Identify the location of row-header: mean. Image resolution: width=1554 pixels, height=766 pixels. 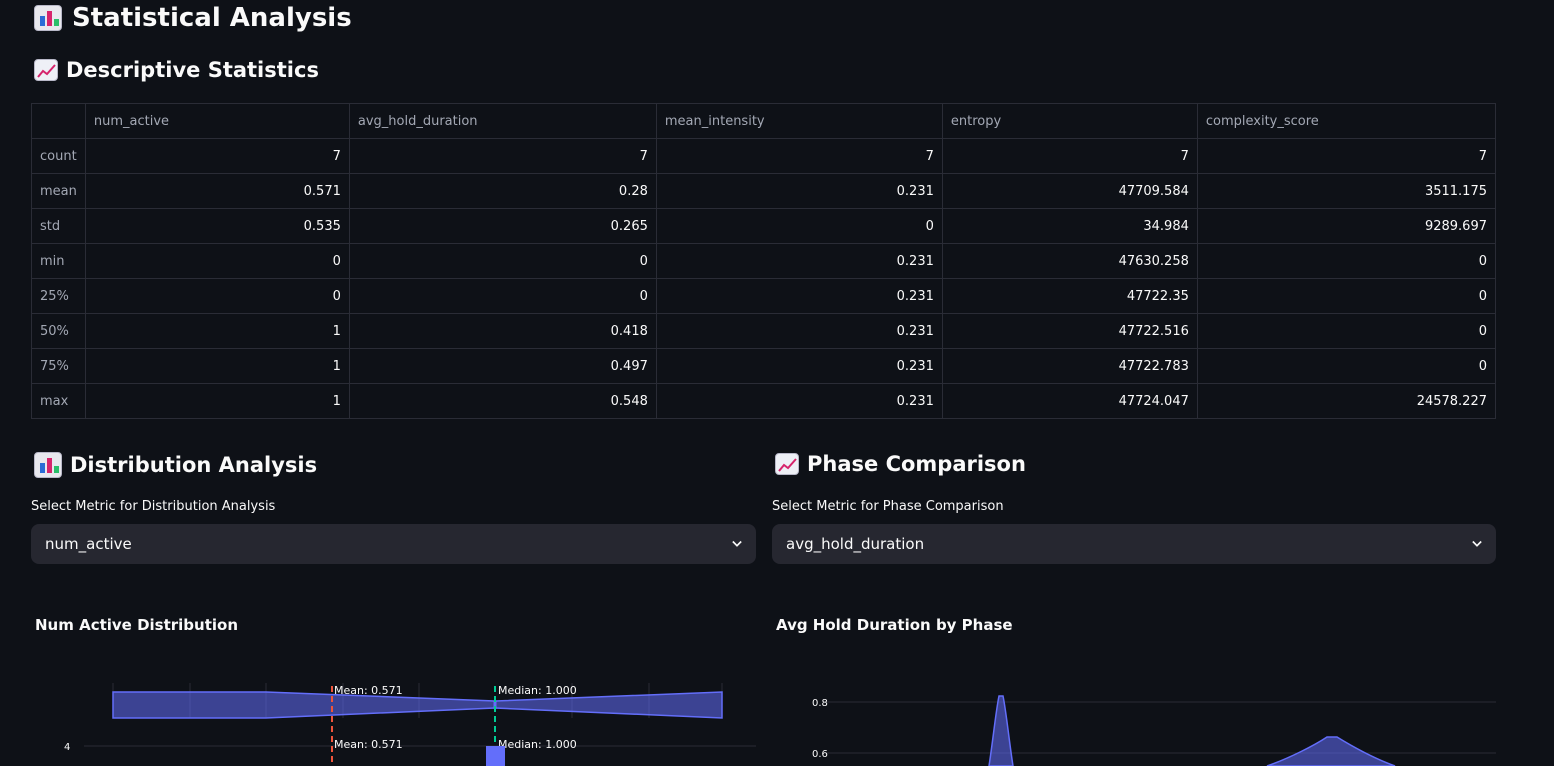
(58, 191).